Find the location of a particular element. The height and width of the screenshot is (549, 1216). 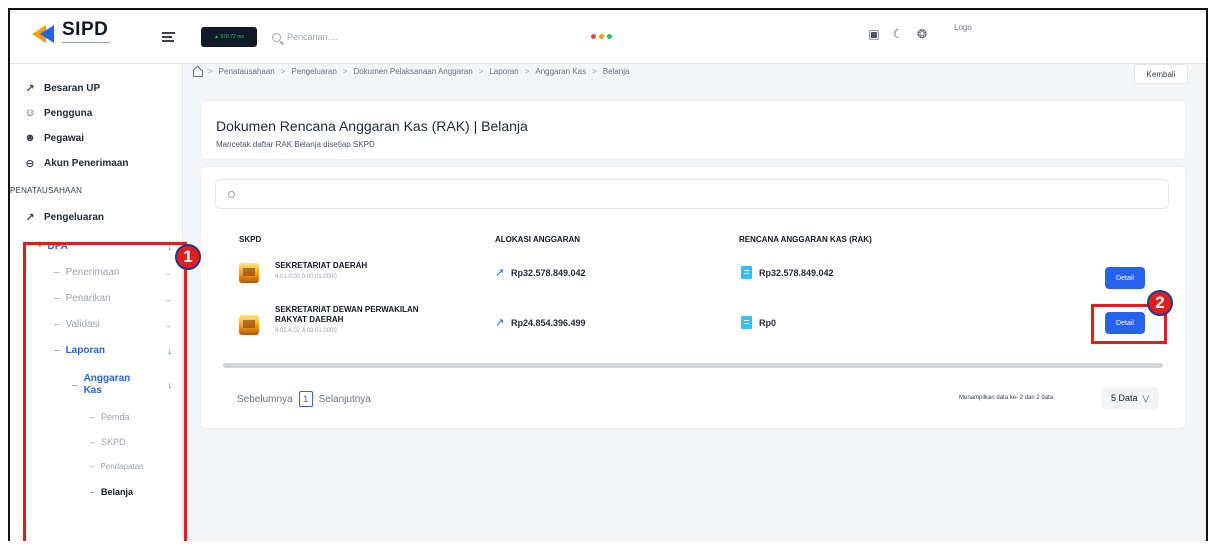

per-page-value: 5 Data is located at coordinates (1124, 398).